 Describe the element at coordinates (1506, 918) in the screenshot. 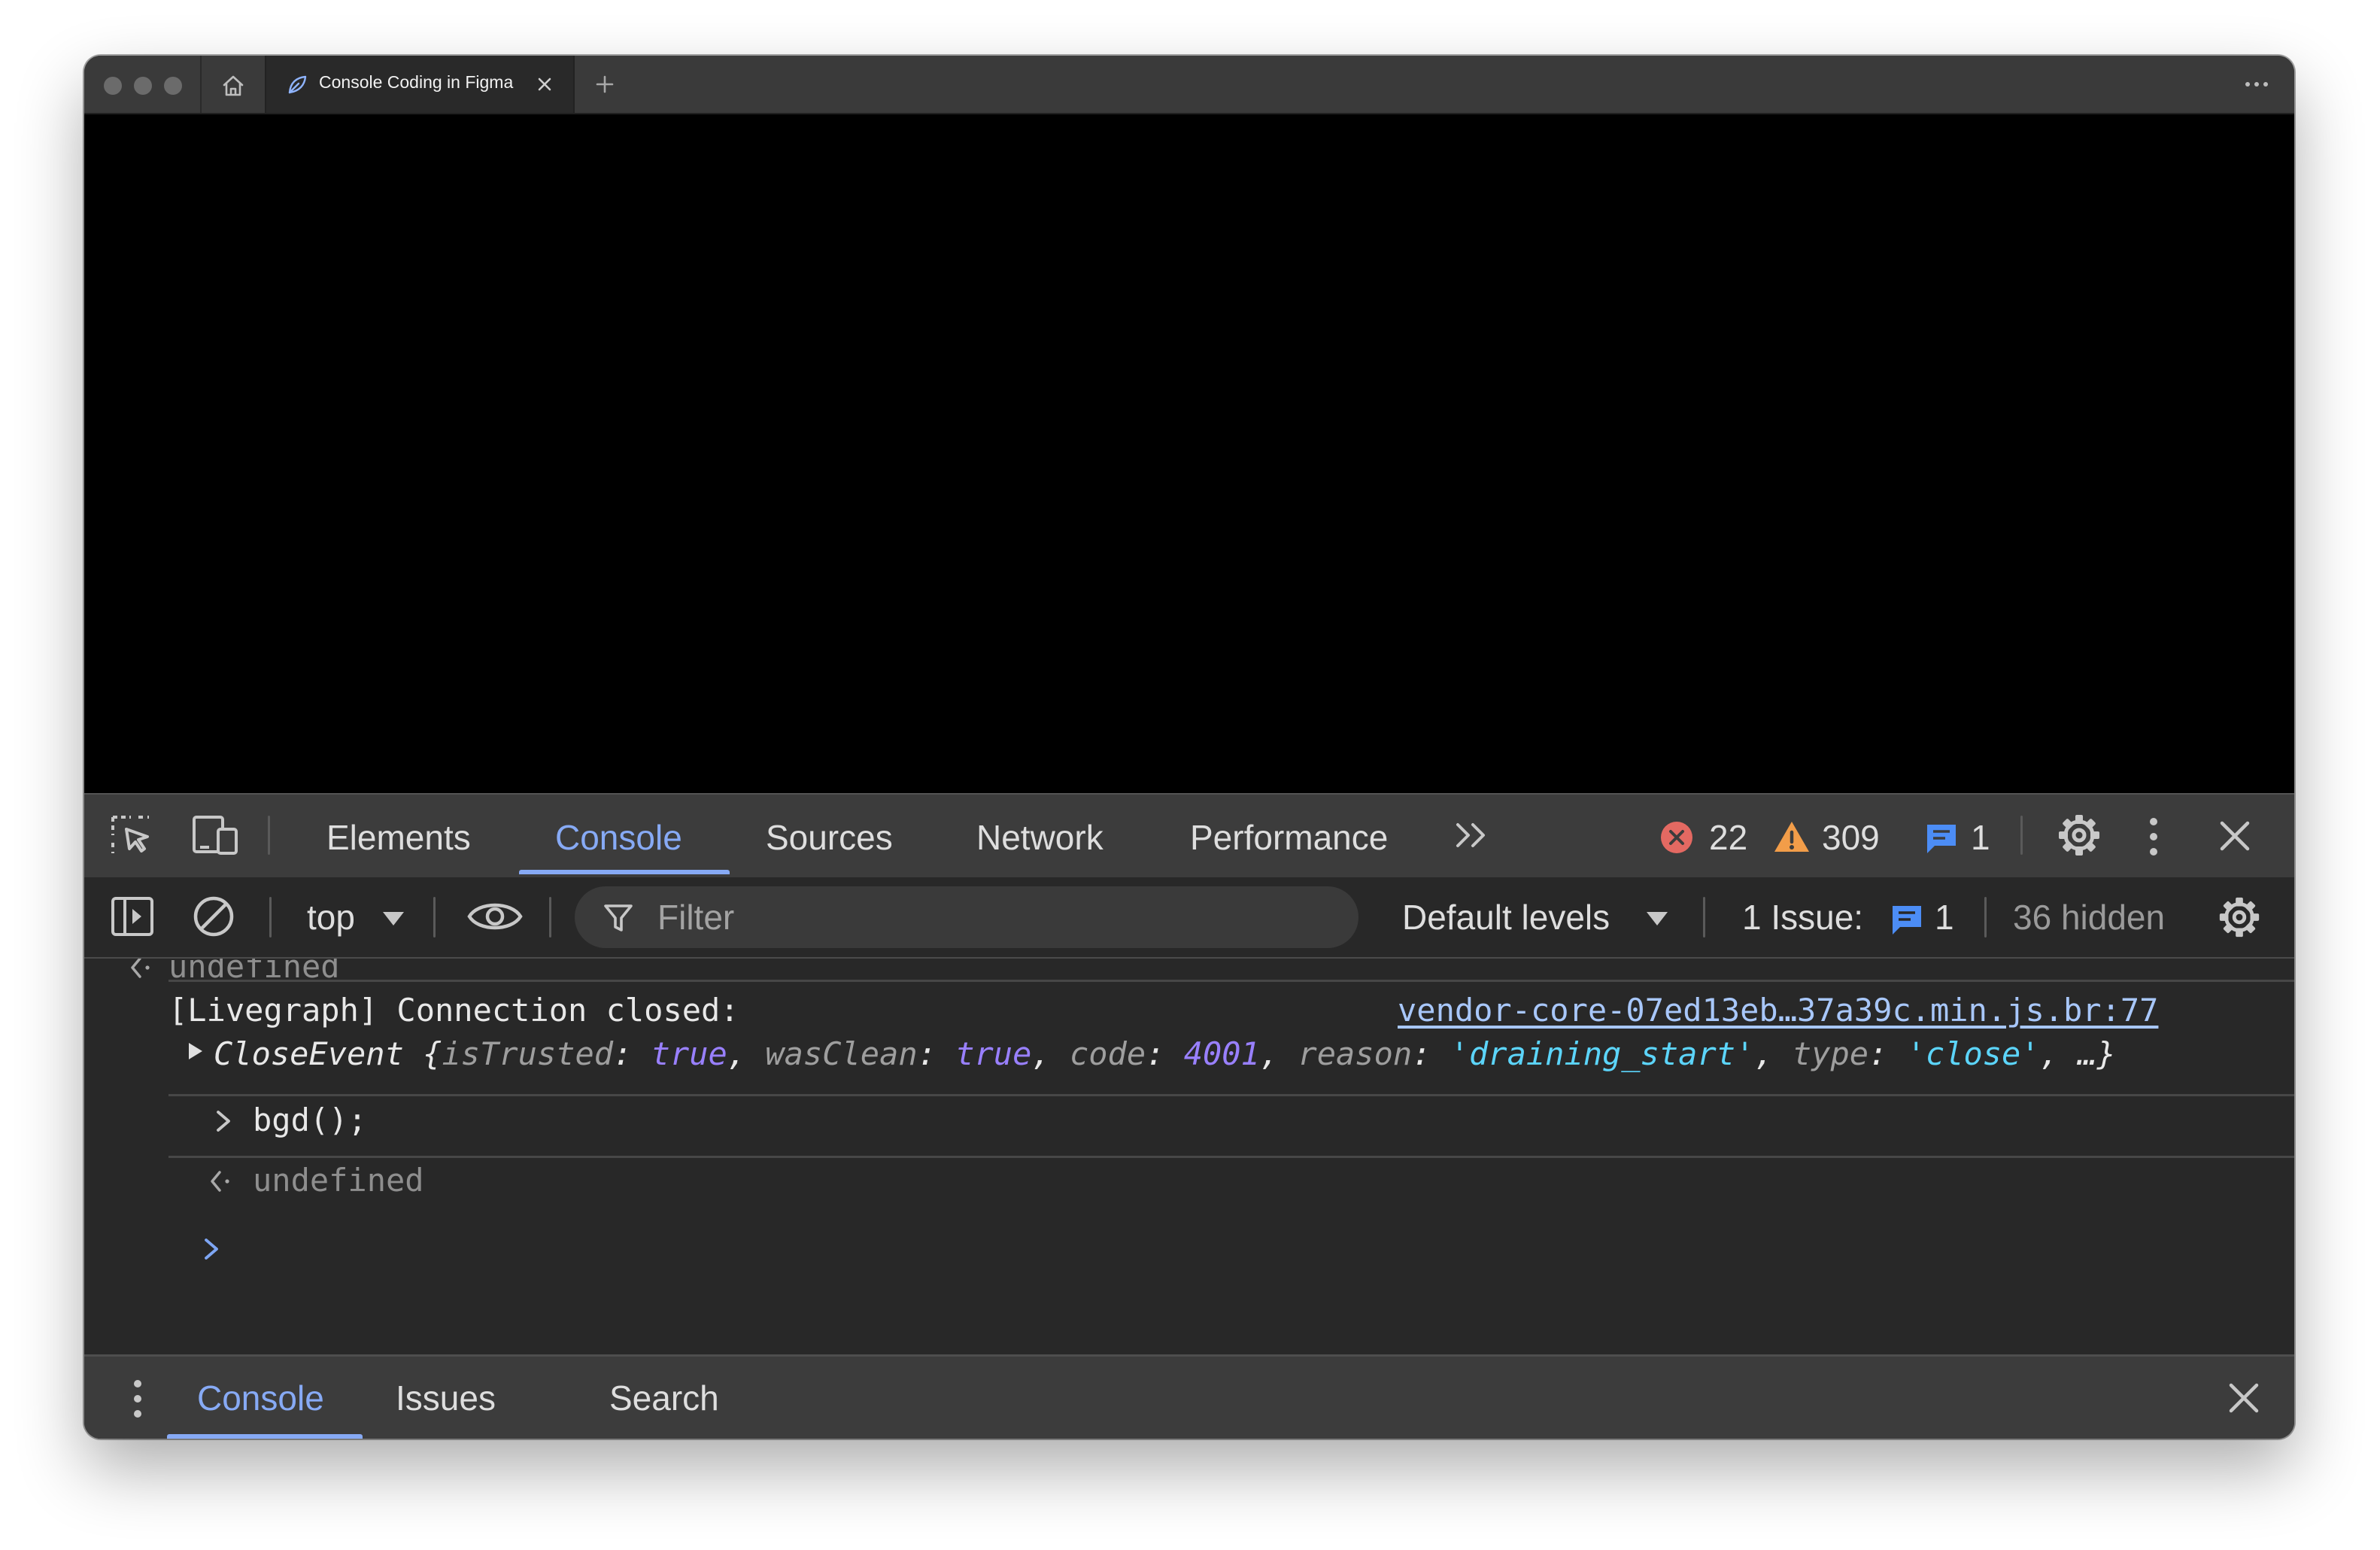

I see `log-levels-dropdown: Default levels` at that location.